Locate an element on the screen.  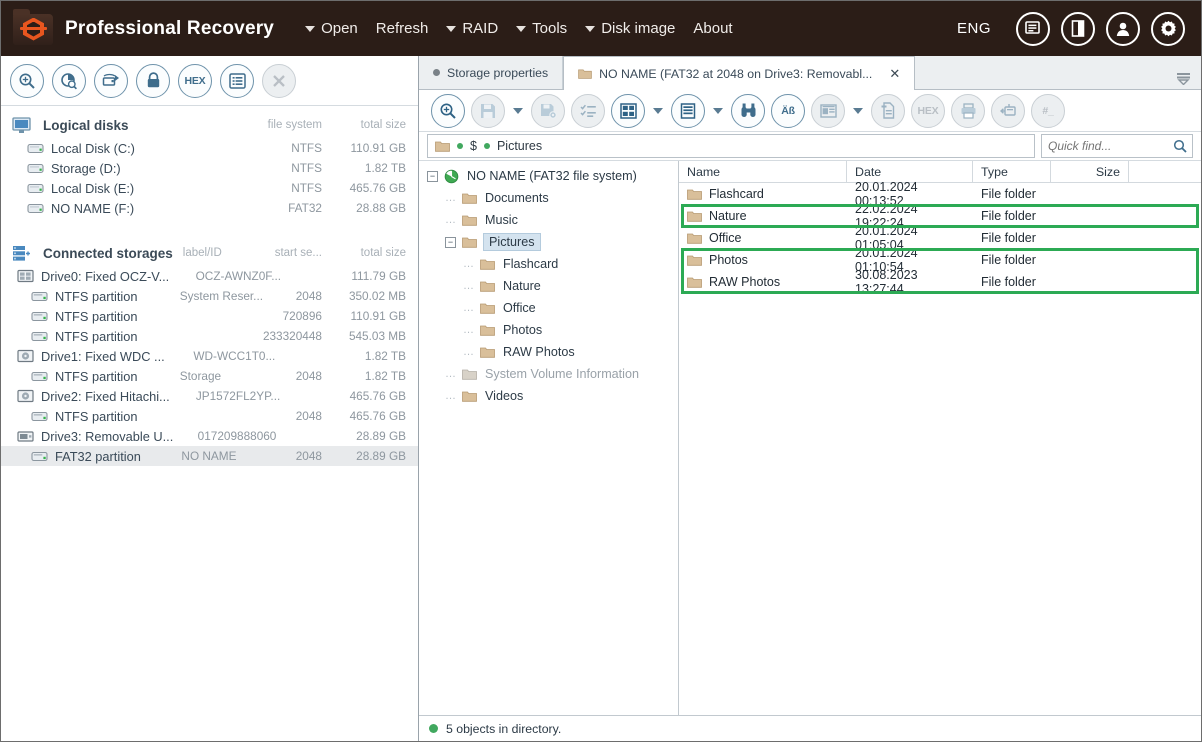
drive-icon is located at coordinates (35, 208).